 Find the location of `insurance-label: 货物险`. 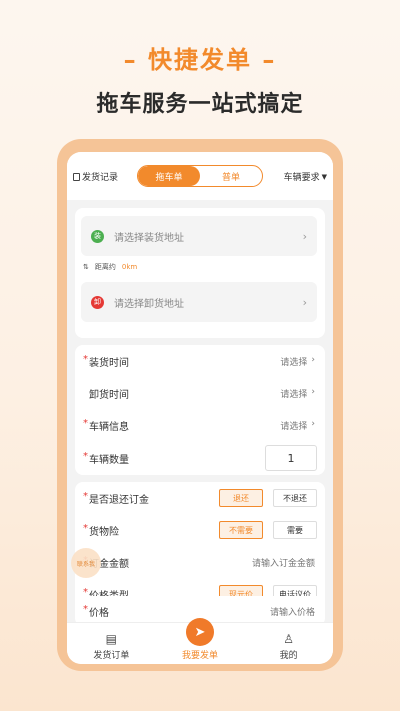

insurance-label: 货物险 is located at coordinates (104, 532).